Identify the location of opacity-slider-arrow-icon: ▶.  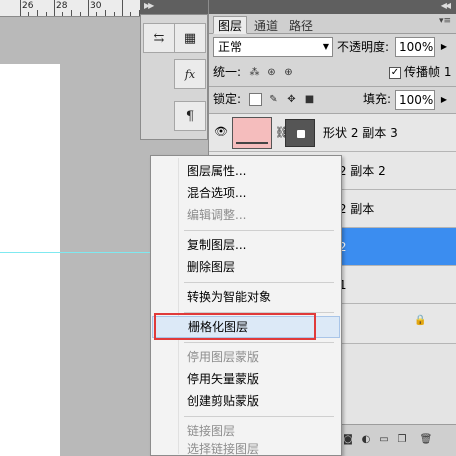
(444, 47).